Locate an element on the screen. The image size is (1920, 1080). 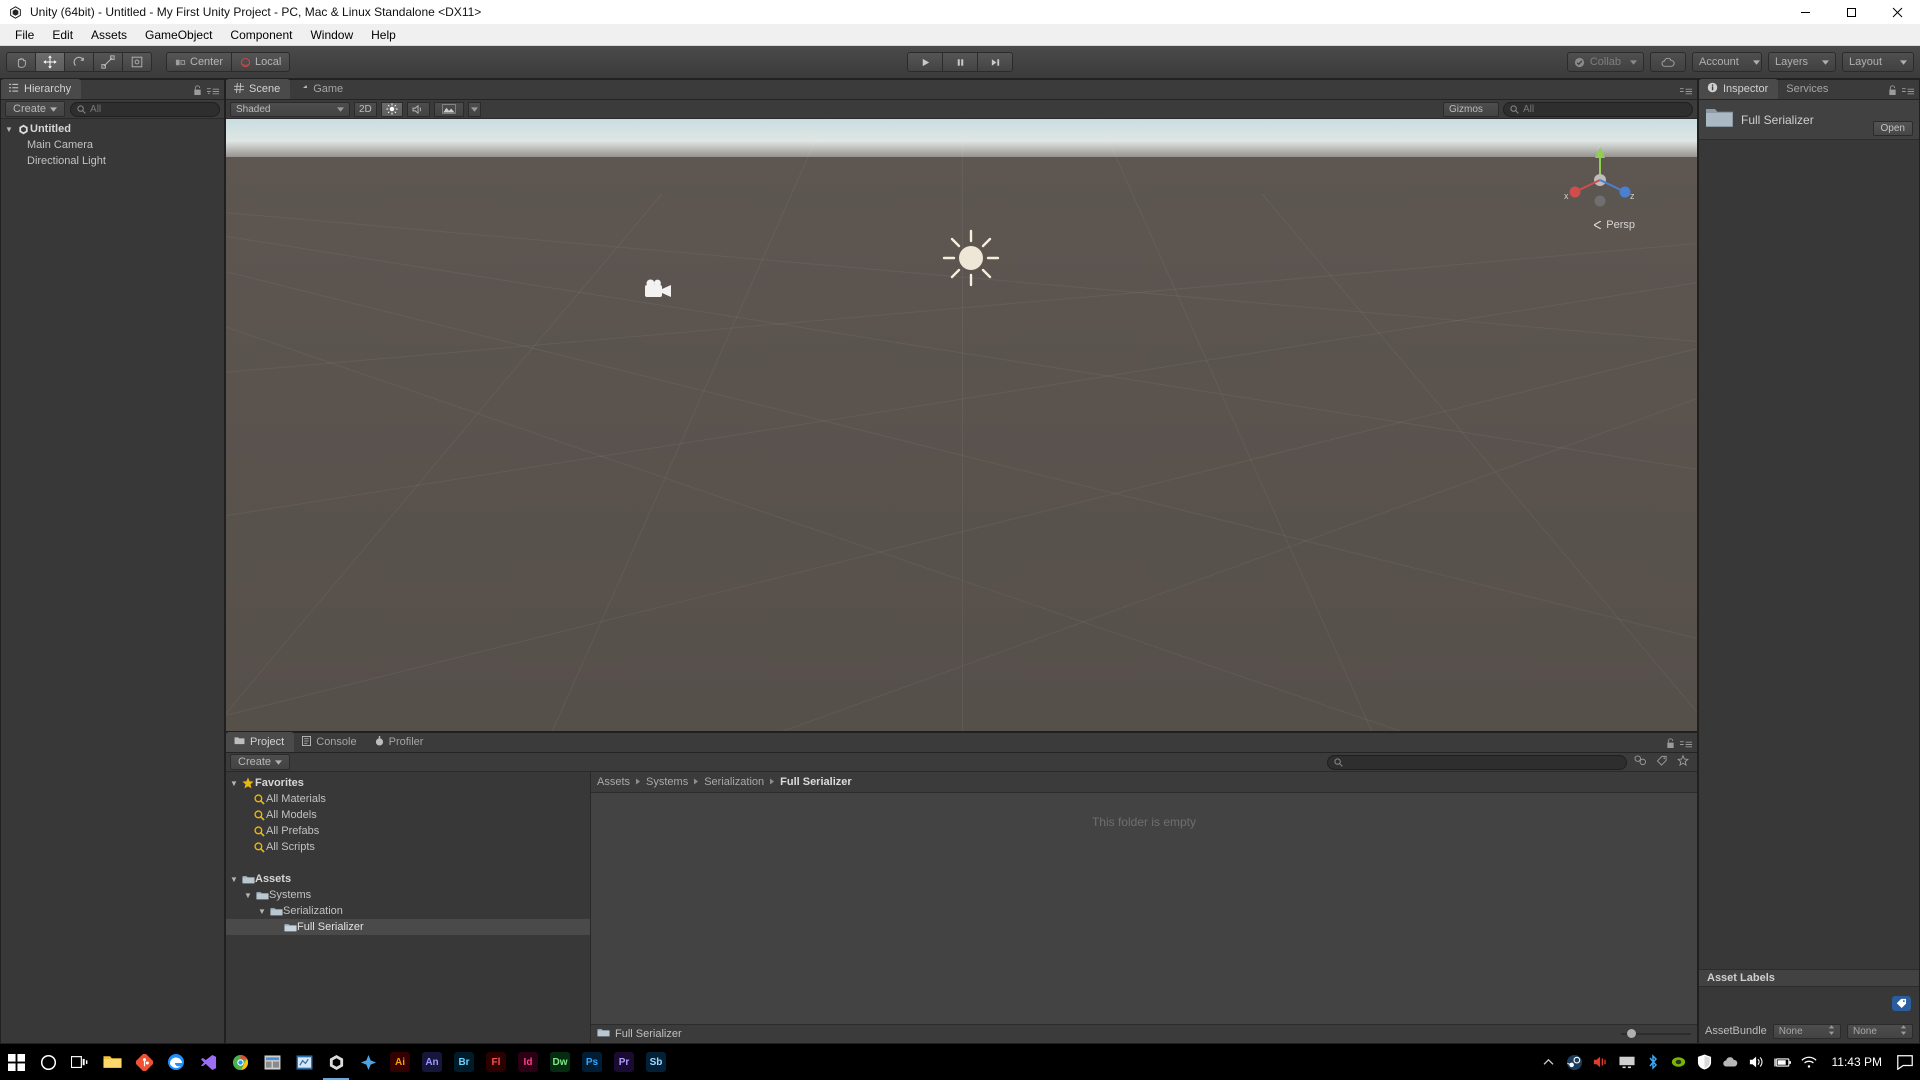
tab-game: Game is located at coordinates (321, 89).